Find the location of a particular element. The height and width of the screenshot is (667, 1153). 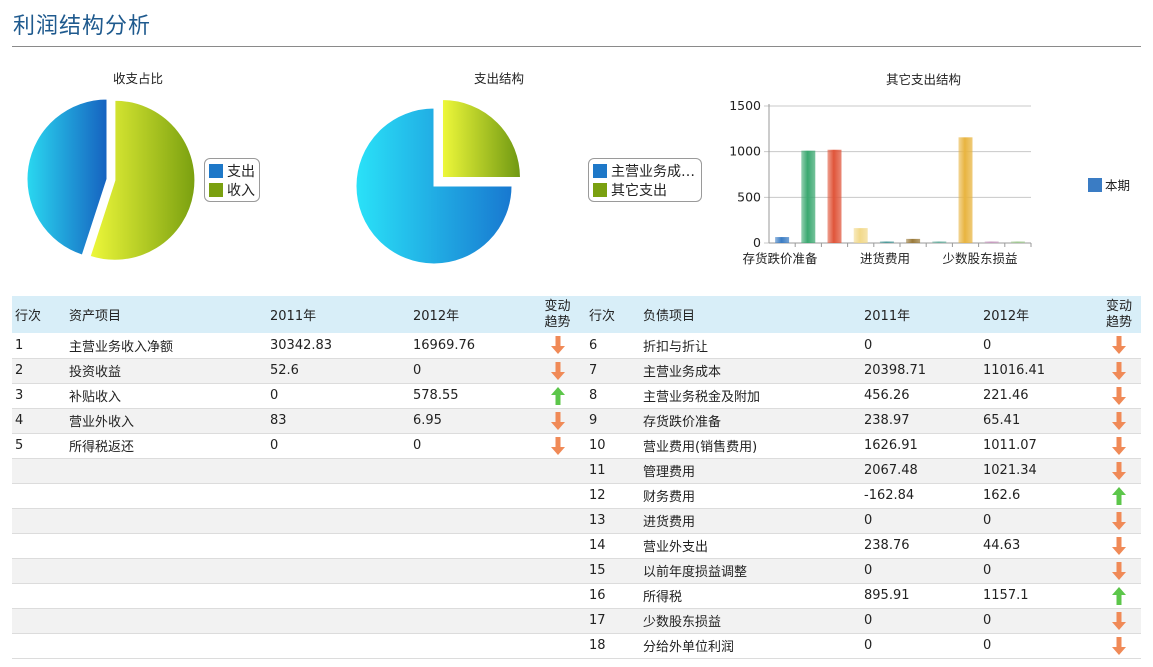

legend-item-other-expense: 其它支出 is located at coordinates (645, 189).